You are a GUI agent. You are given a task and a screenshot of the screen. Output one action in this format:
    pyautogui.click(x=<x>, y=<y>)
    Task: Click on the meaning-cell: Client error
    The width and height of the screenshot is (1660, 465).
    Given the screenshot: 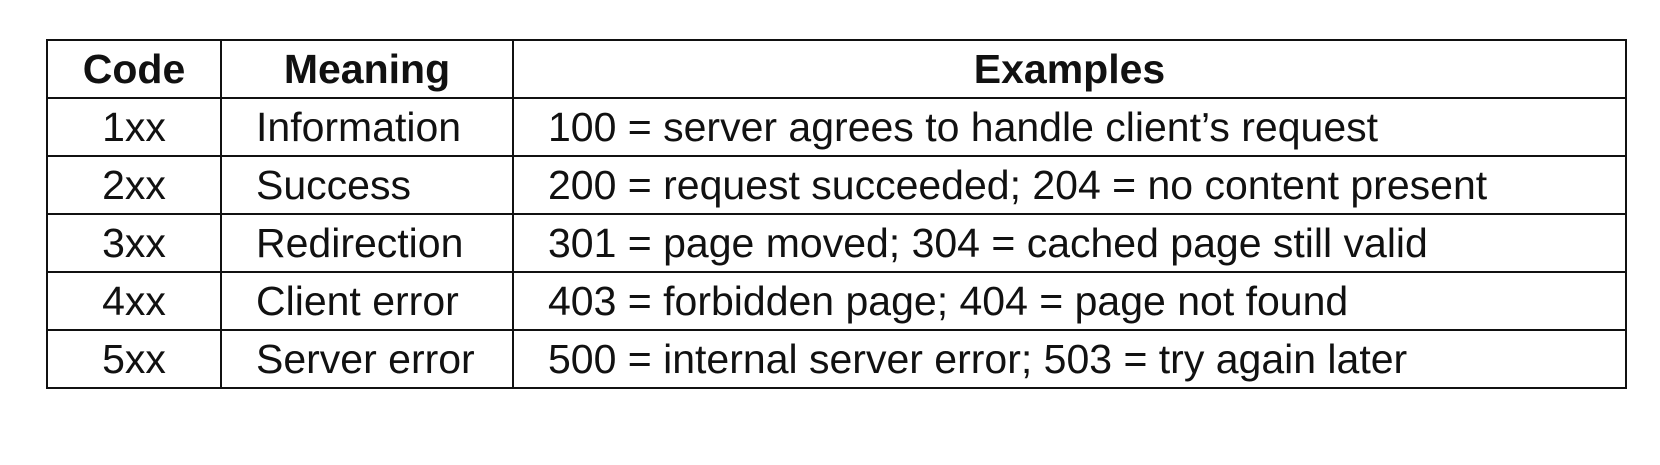 What is the action you would take?
    pyautogui.click(x=367, y=301)
    